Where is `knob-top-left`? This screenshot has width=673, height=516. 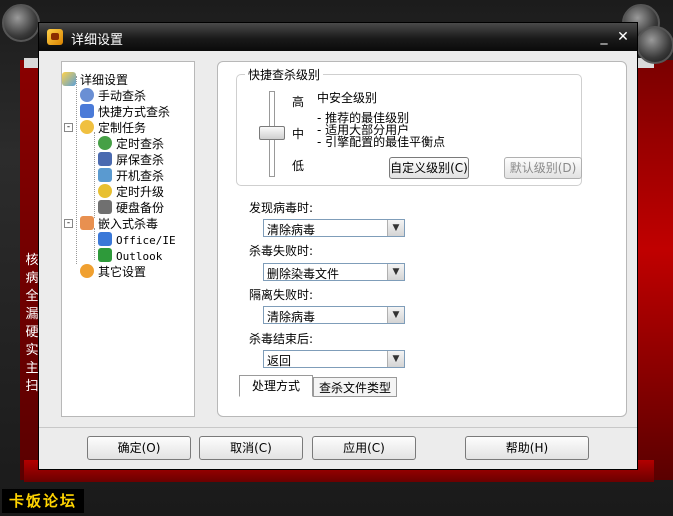
knob-top-left is located at coordinates (21, 23).